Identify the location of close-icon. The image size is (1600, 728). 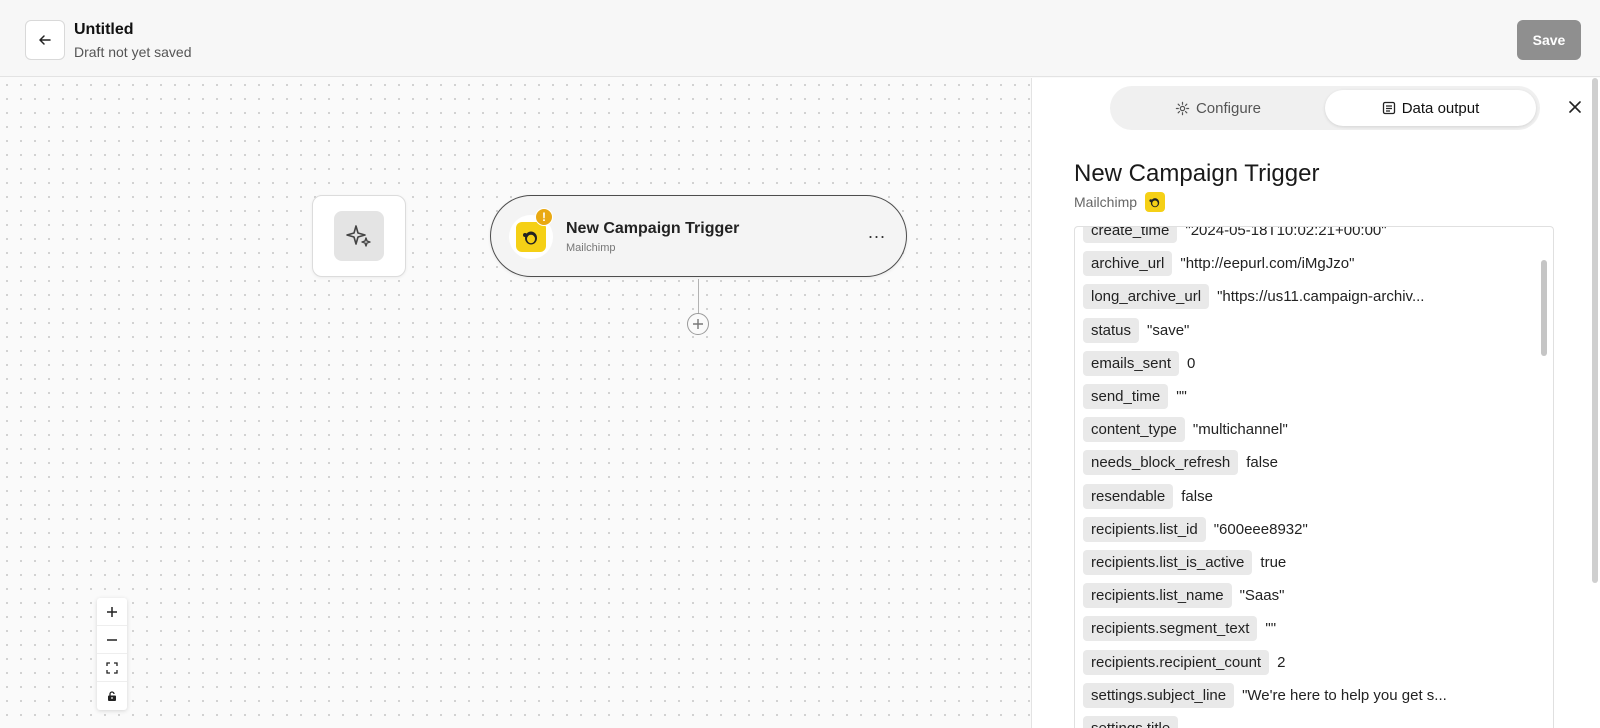
(1575, 107).